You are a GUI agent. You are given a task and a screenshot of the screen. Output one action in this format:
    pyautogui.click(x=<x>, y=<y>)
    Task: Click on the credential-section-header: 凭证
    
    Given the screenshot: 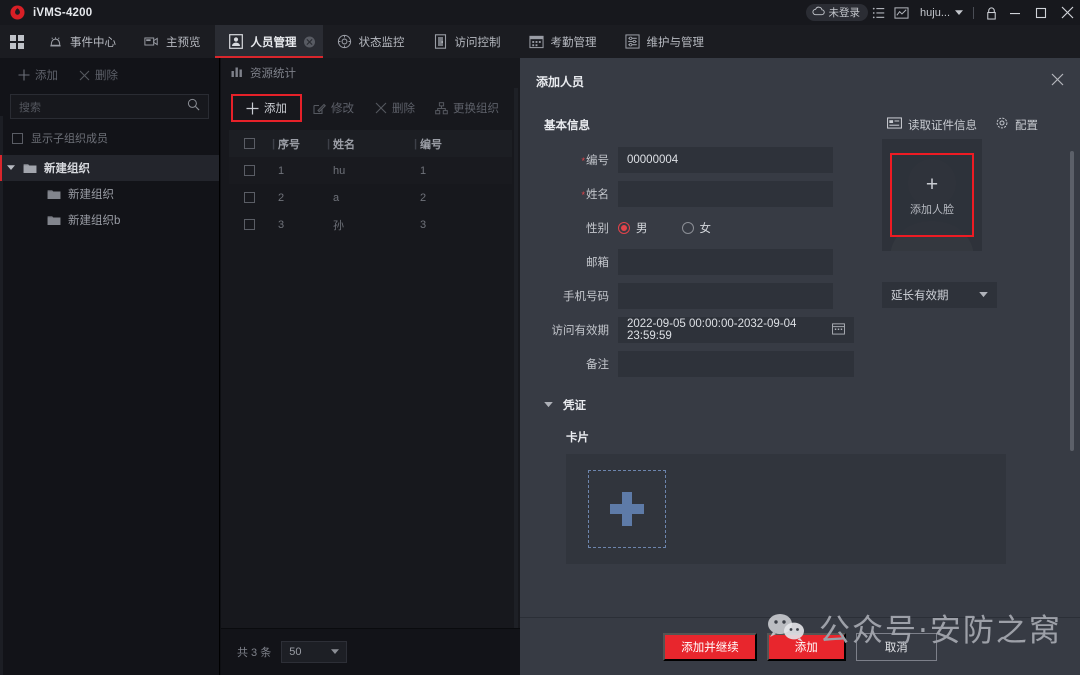 What is the action you would take?
    pyautogui.click(x=791, y=395)
    